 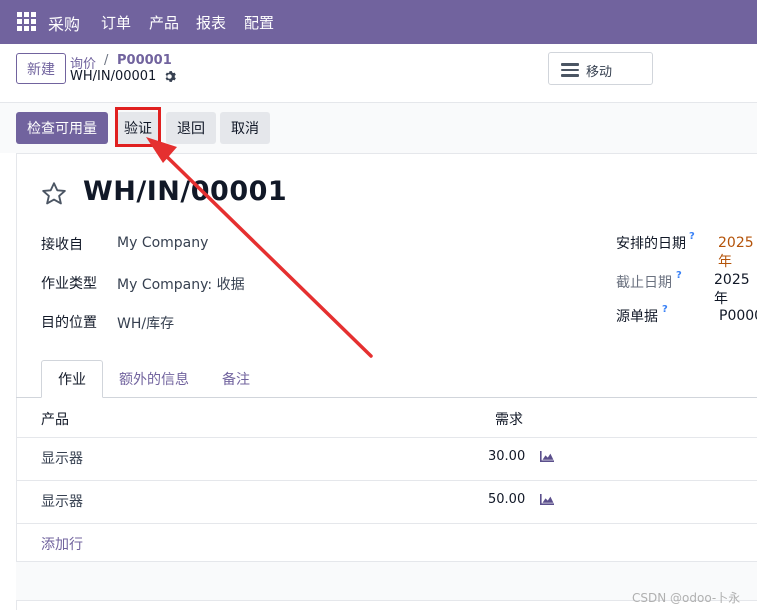 I want to click on menu-orders: 订单, so click(x=116, y=22).